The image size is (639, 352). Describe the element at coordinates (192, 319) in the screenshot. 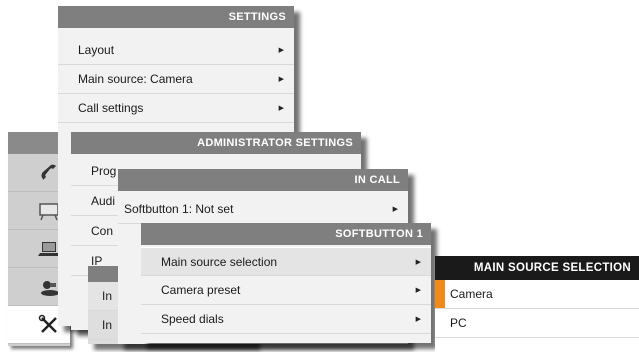

I see `menu-item-label: Speed dials` at that location.